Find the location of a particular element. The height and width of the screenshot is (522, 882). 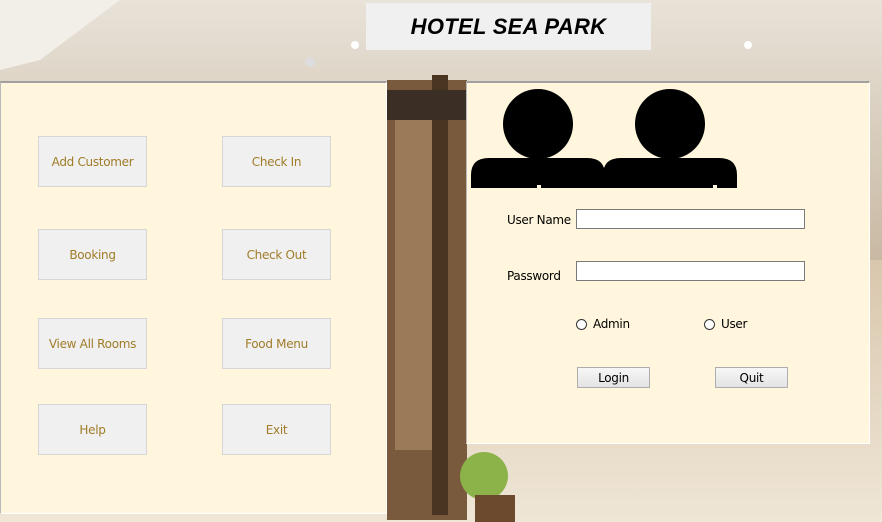

user-radio: User is located at coordinates (725, 324).